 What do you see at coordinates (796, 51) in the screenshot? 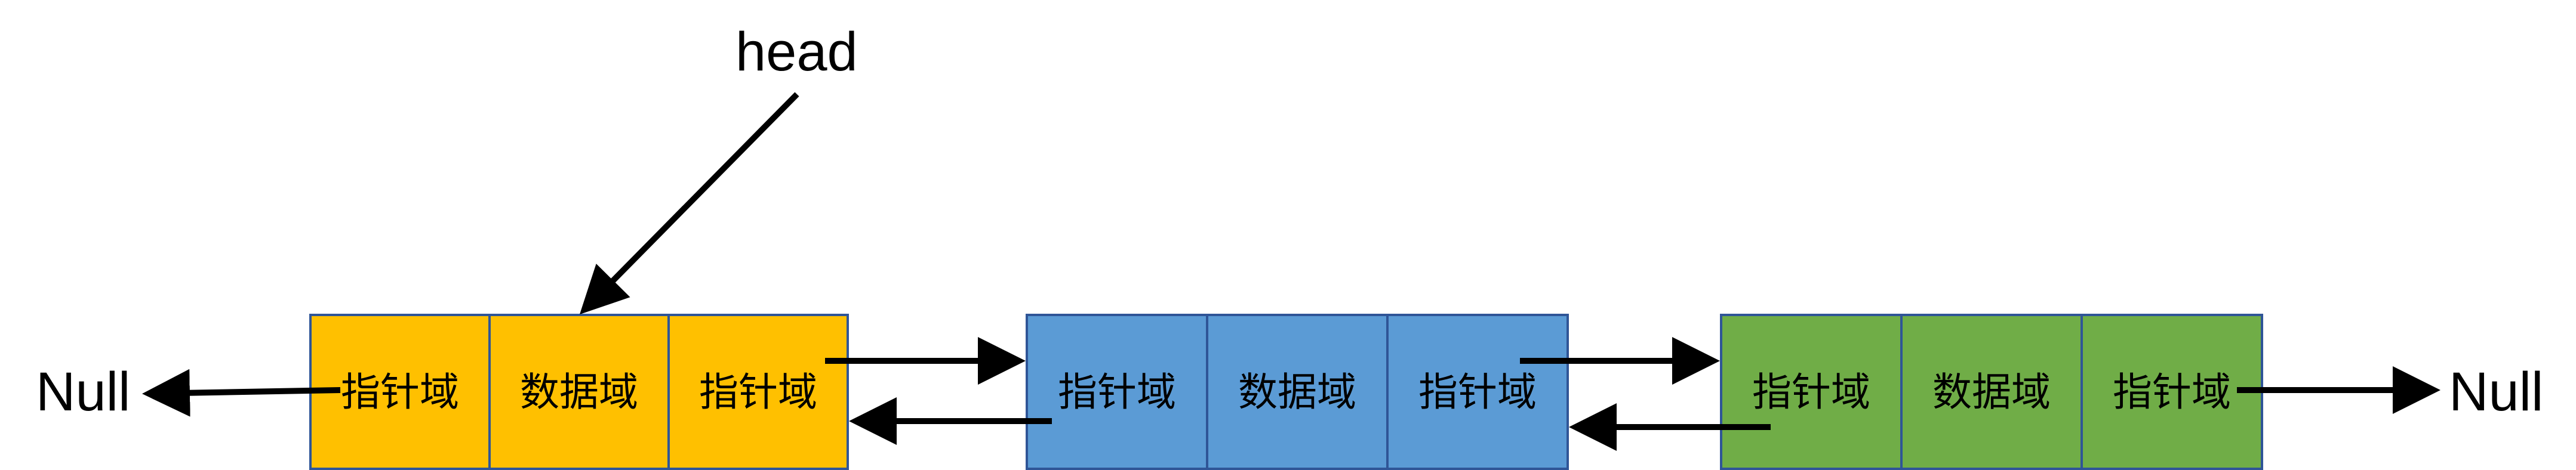
I see `head-label: head` at bounding box center [796, 51].